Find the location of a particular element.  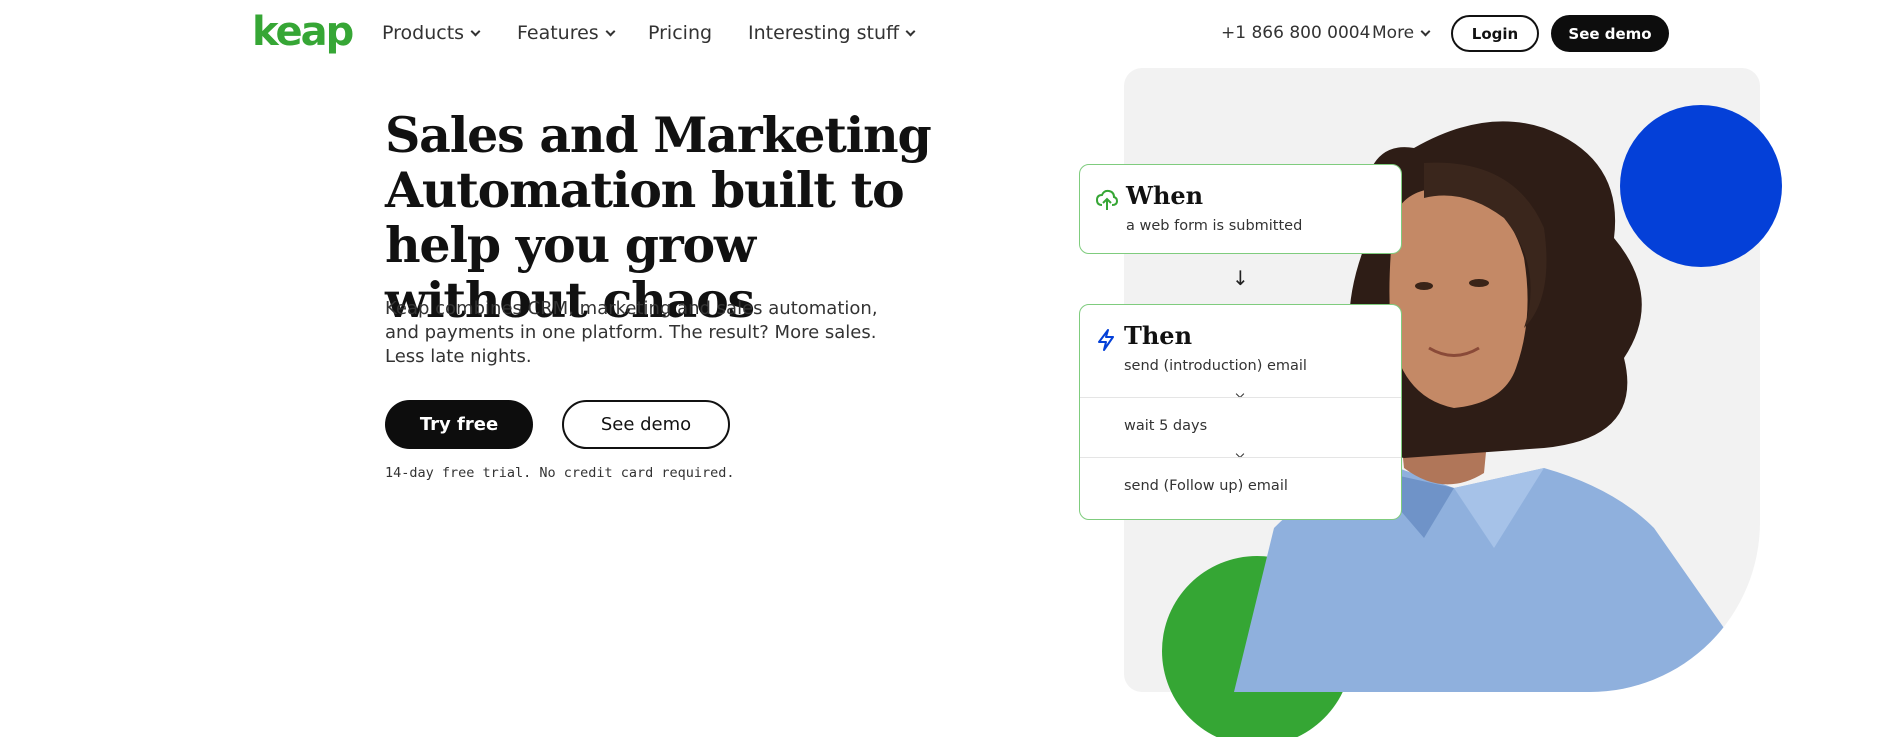

nav-features-label: Features is located at coordinates (558, 33).